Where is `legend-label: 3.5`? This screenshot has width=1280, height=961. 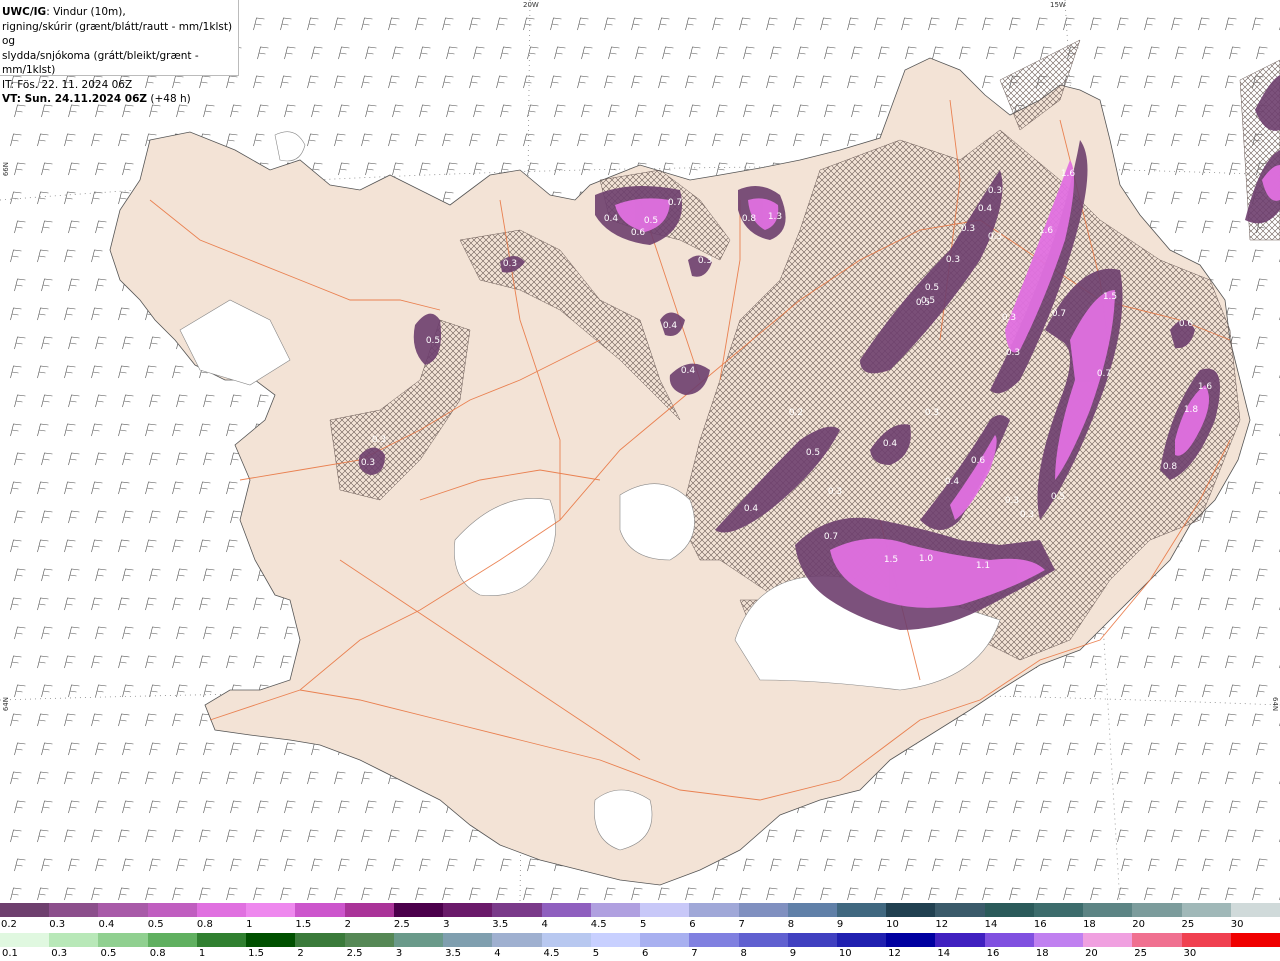 legend-label: 3.5 is located at coordinates (453, 953).